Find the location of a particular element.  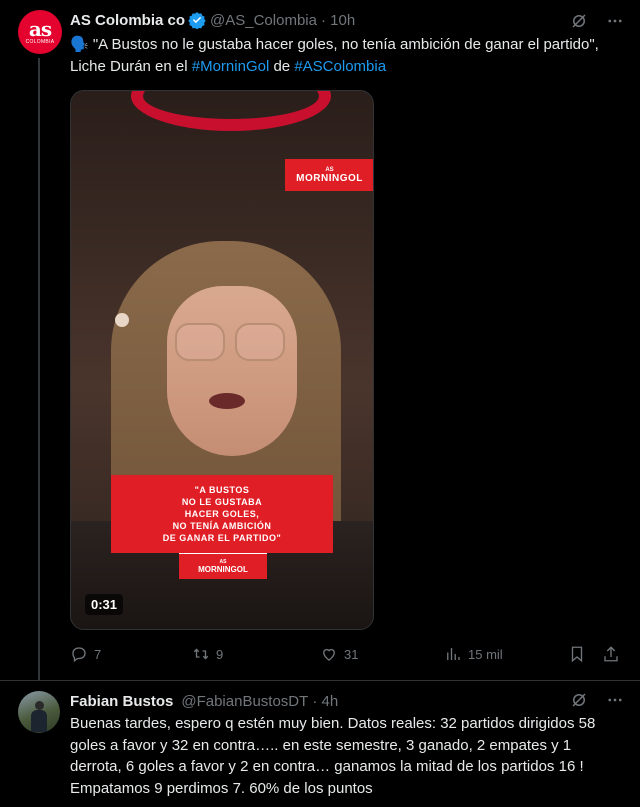

tweet-header: Fabian Bustos @FabianBustosDT · 4h is located at coordinates (204, 701).